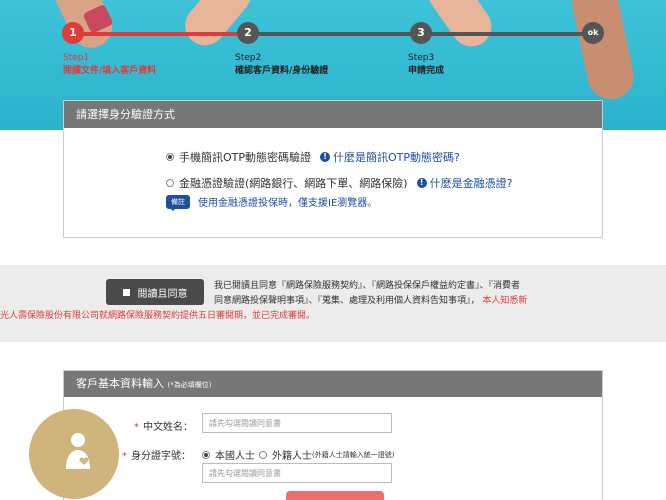 This screenshot has width=666, height=500. Describe the element at coordinates (426, 71) in the screenshot. I see `step-3-title: 申請完成` at that location.